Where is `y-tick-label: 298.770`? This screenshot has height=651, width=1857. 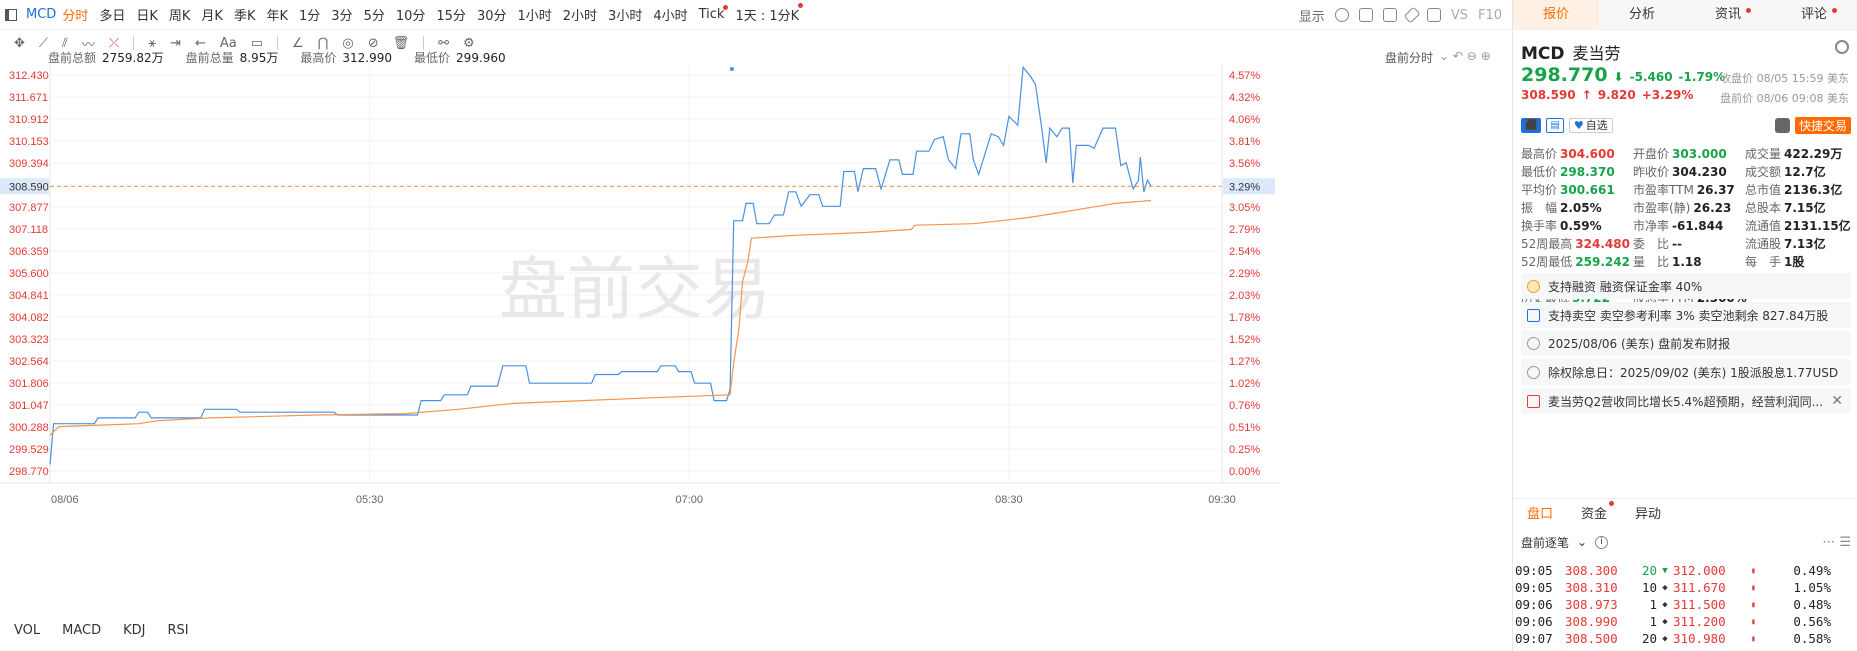
y-tick-label: 298.770 is located at coordinates (29, 472).